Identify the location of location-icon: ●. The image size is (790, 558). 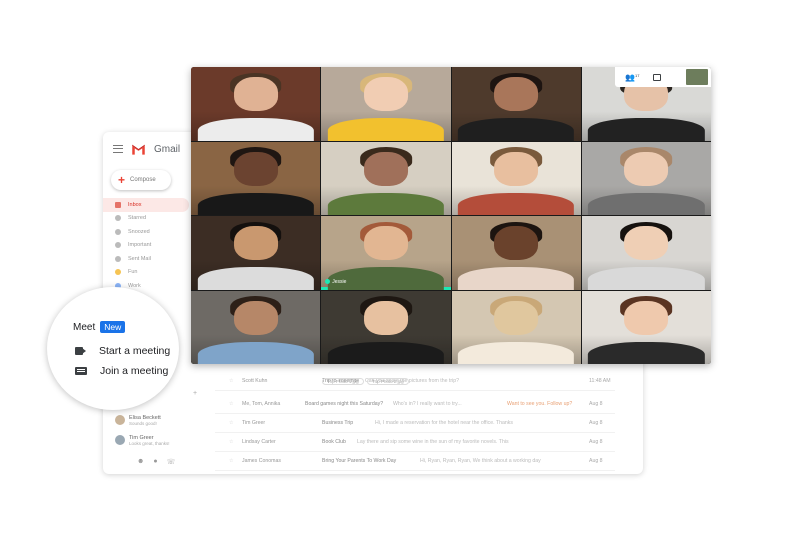
(155, 462).